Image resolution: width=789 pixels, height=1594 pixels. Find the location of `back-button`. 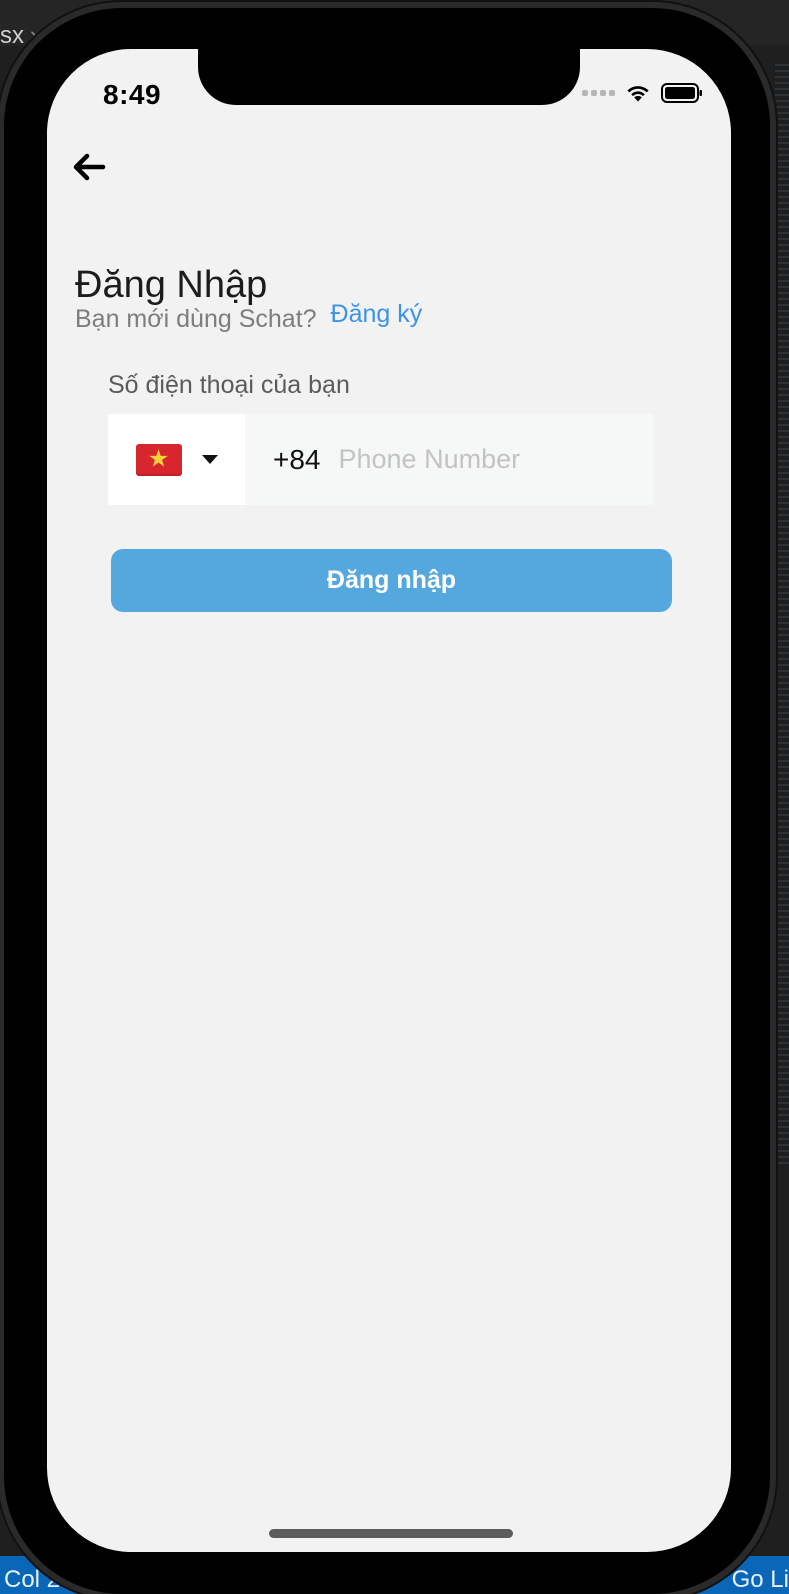

back-button is located at coordinates (89, 167).